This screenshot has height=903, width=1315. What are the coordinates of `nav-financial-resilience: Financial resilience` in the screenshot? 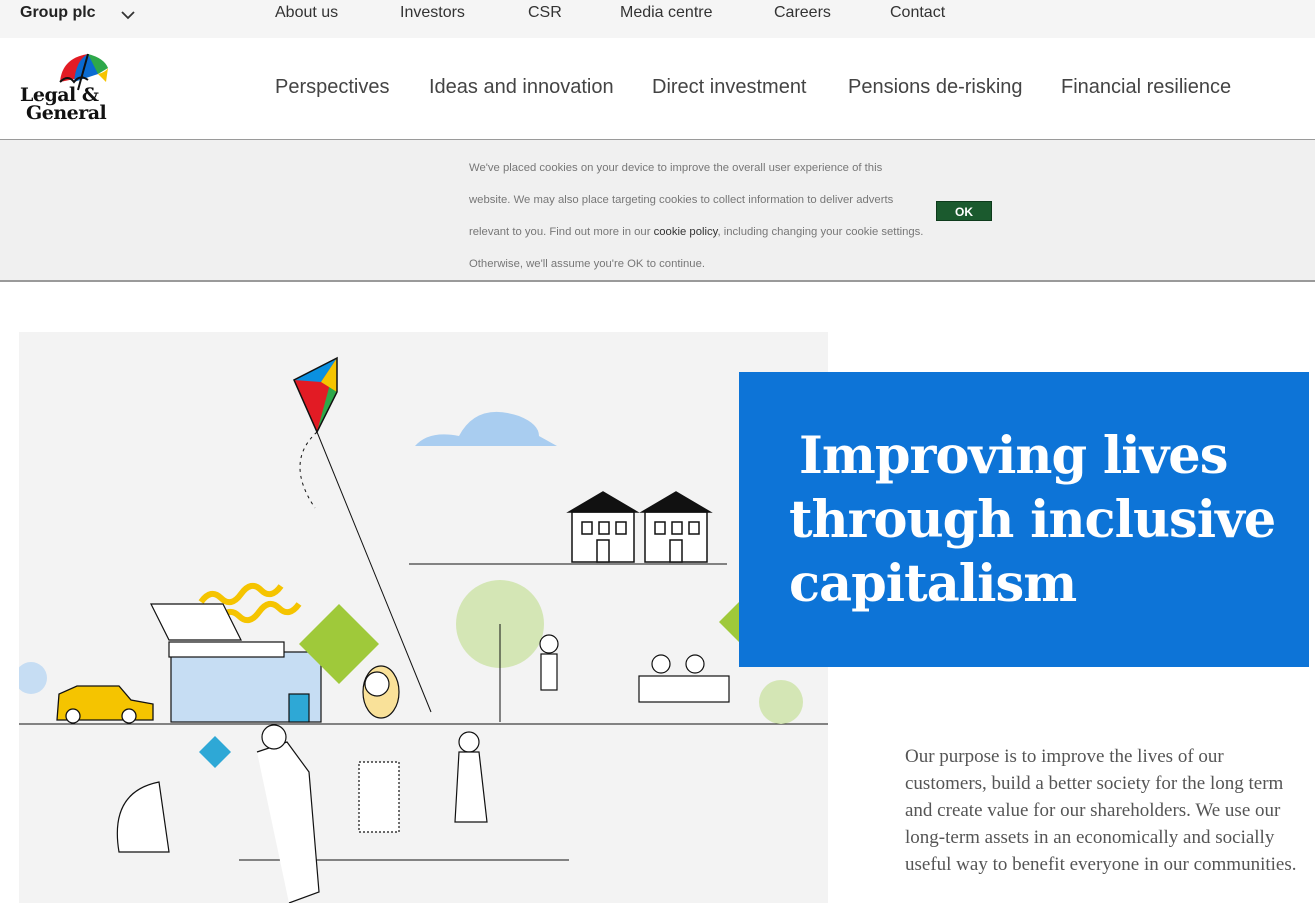 It's located at (1146, 87).